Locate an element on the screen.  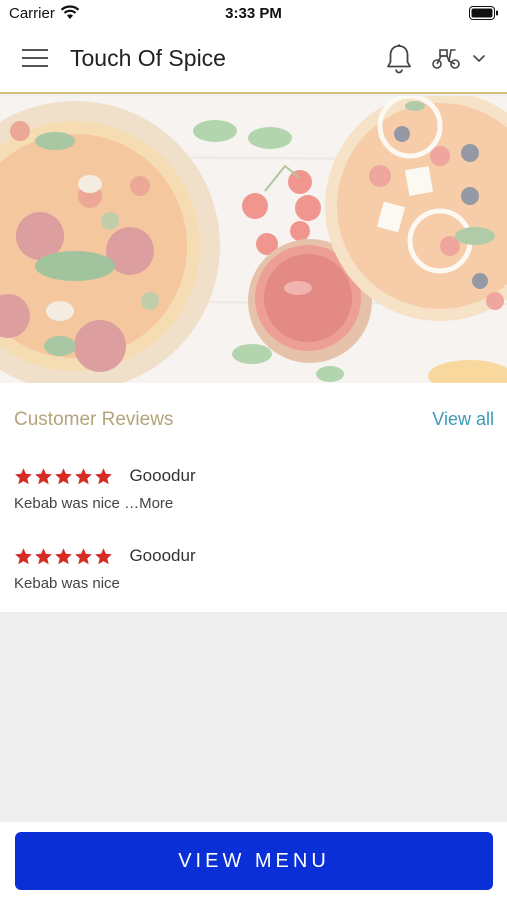
battery-icon is located at coordinates (483, 13).